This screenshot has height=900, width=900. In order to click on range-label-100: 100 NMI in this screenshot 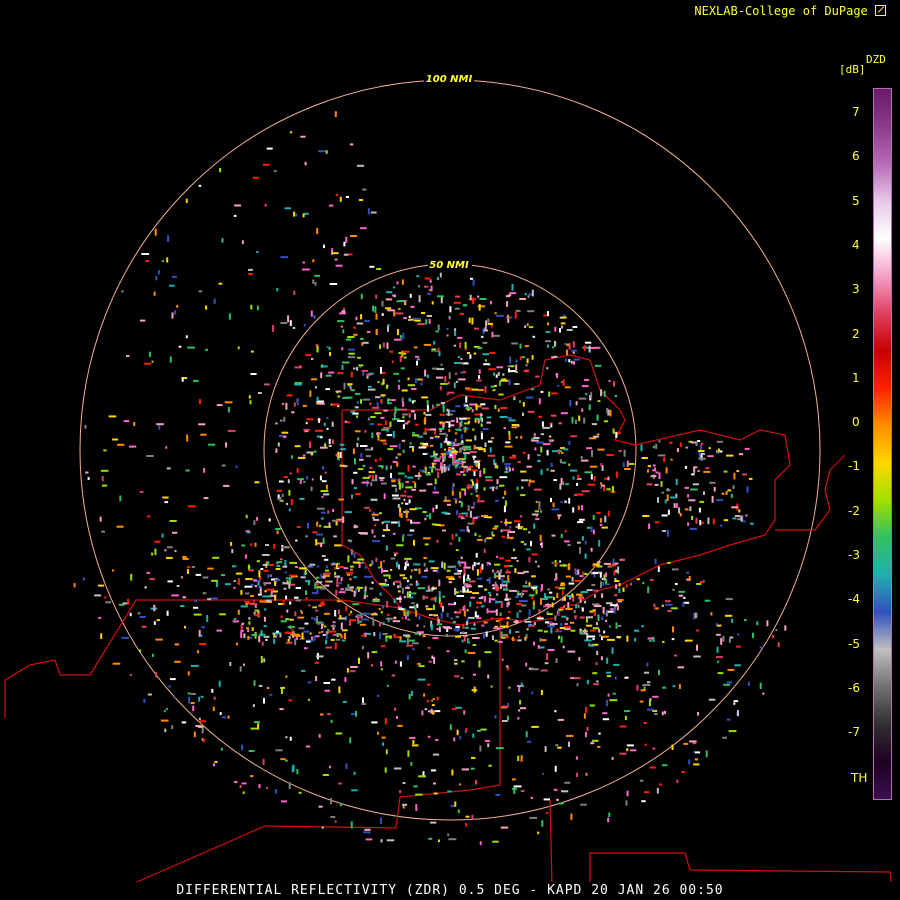, I will do `click(449, 79)`.